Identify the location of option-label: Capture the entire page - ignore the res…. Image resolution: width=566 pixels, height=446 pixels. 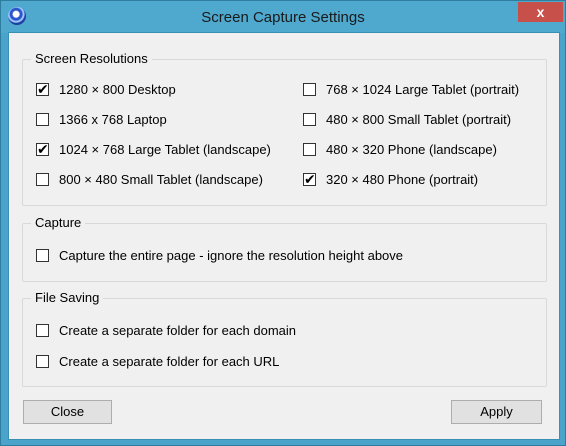
(231, 255).